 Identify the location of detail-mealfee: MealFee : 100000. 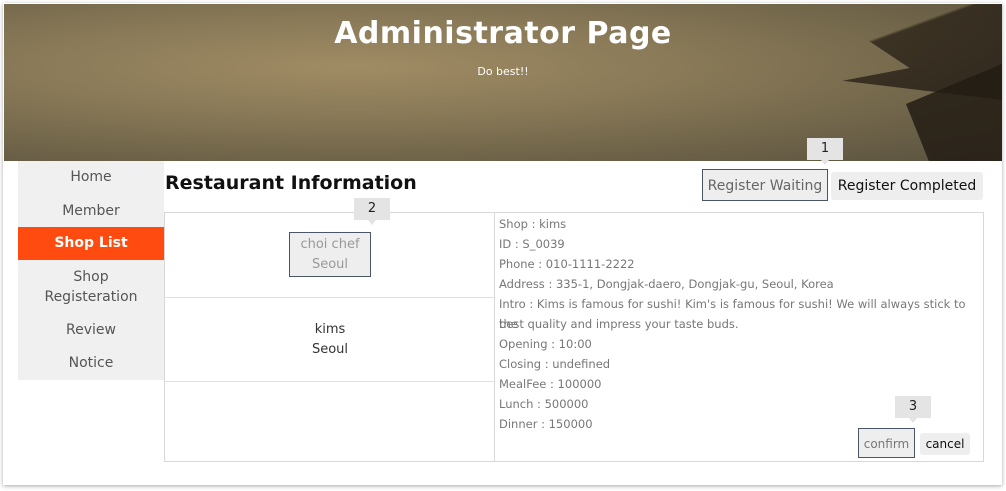
(550, 384).